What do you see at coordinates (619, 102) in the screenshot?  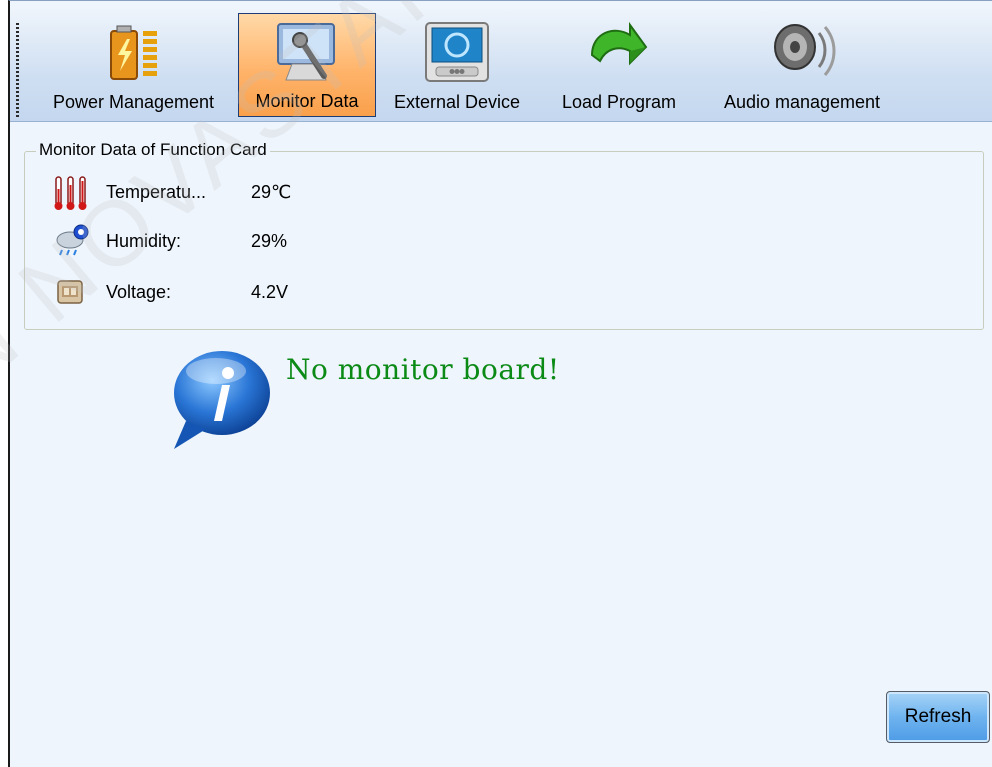 I see `tab-load-program-label: Load Program` at bounding box center [619, 102].